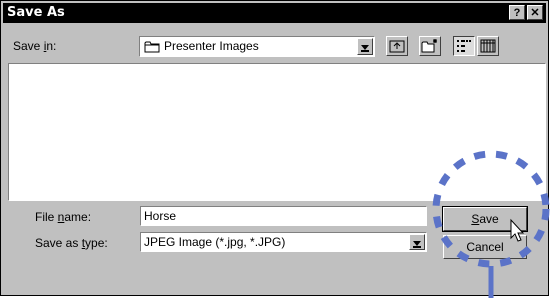  What do you see at coordinates (491, 209) in the screenshot?
I see `dashed-highlight-circle` at bounding box center [491, 209].